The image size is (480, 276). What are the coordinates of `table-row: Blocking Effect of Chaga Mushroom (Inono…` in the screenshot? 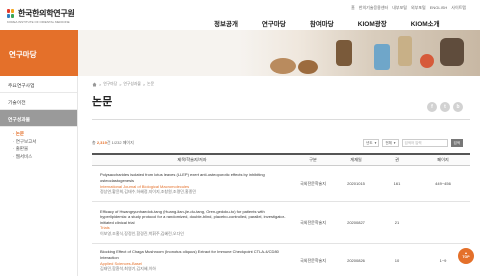 It's located at (281, 260).